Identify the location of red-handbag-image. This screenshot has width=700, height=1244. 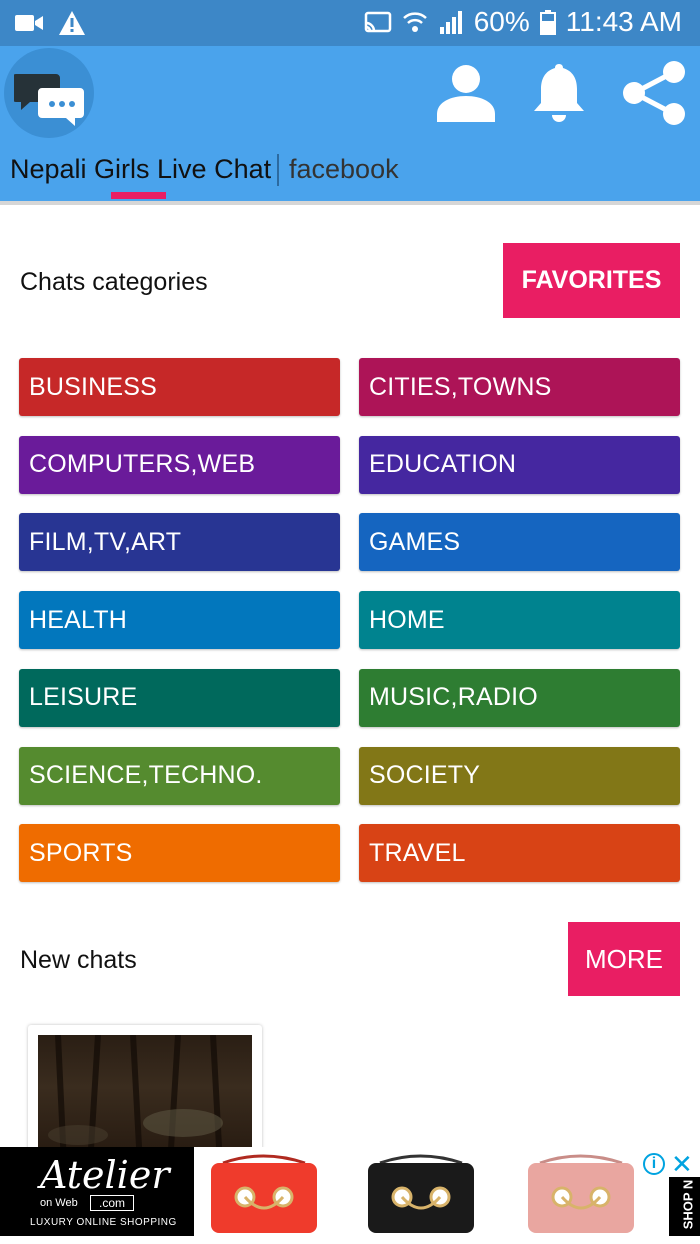
(264, 1195).